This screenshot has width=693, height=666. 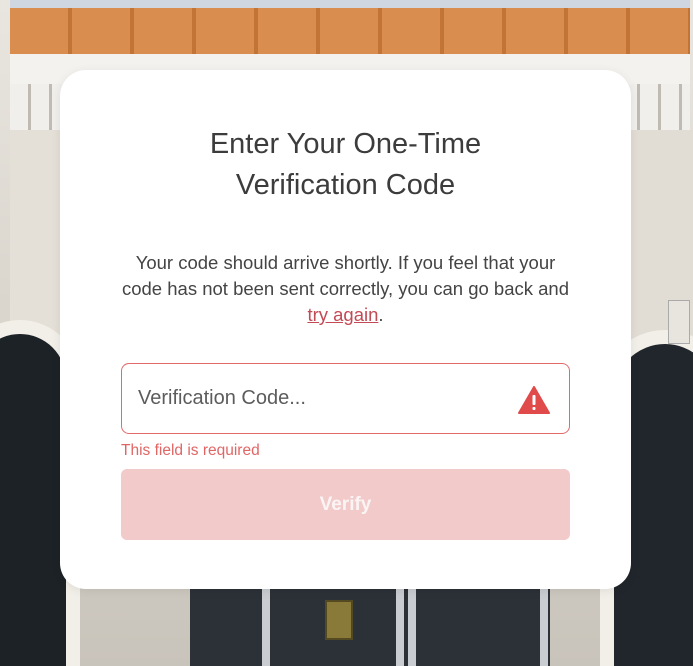 I want to click on title-line-1: Enter Your One-Time, so click(x=345, y=144).